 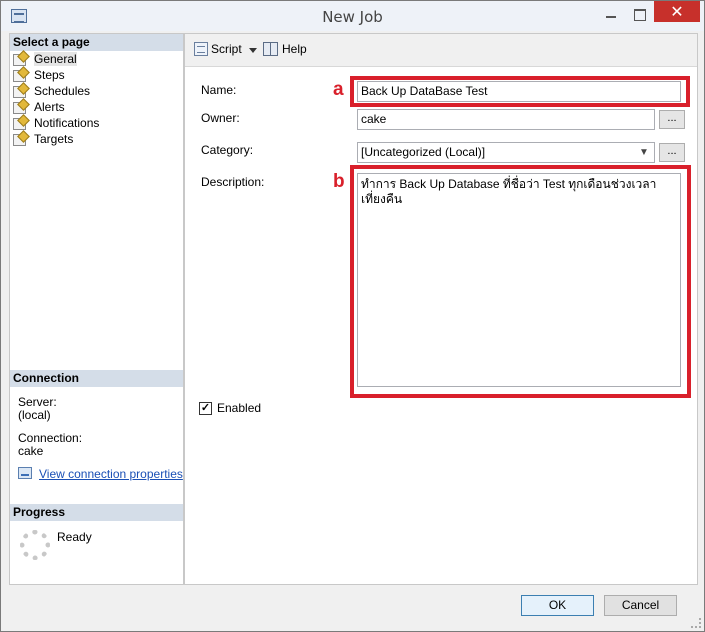 I want to click on sidebar-item-label: Targets, so click(x=54, y=139).